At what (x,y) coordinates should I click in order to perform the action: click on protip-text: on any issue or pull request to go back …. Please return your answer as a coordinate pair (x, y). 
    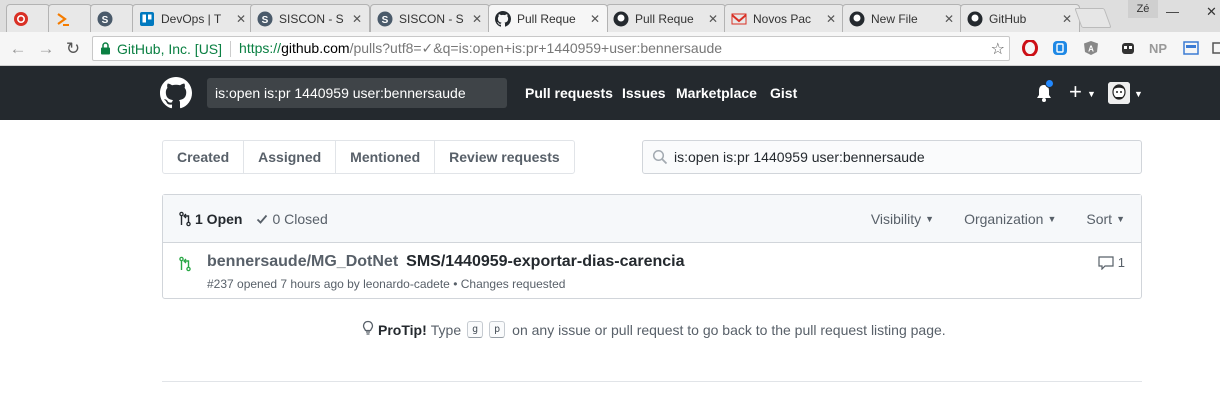
    Looking at the image, I should click on (729, 329).